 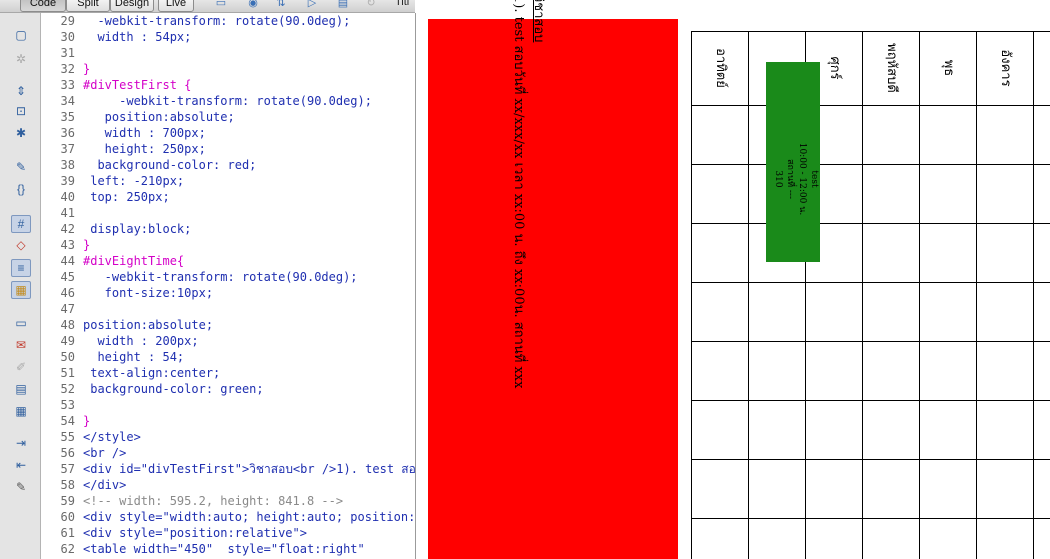 What do you see at coordinates (228, 37) in the screenshot?
I see `code-line: 30 width : 54px;` at bounding box center [228, 37].